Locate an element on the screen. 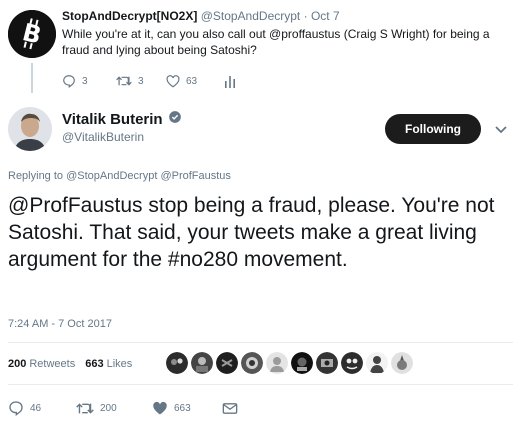 This screenshot has height=424, width=518. direct-message-button is located at coordinates (230, 408).